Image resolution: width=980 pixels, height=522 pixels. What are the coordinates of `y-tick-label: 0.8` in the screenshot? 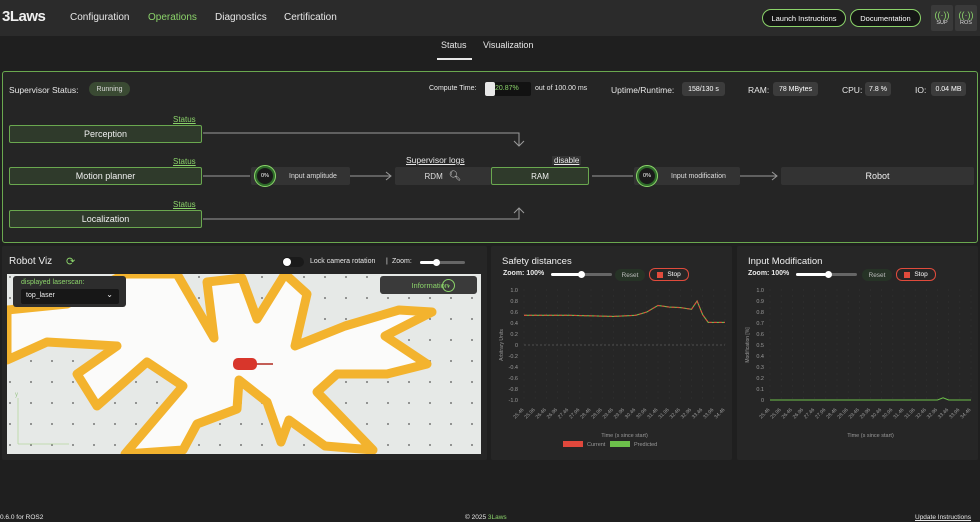 It's located at (514, 302).